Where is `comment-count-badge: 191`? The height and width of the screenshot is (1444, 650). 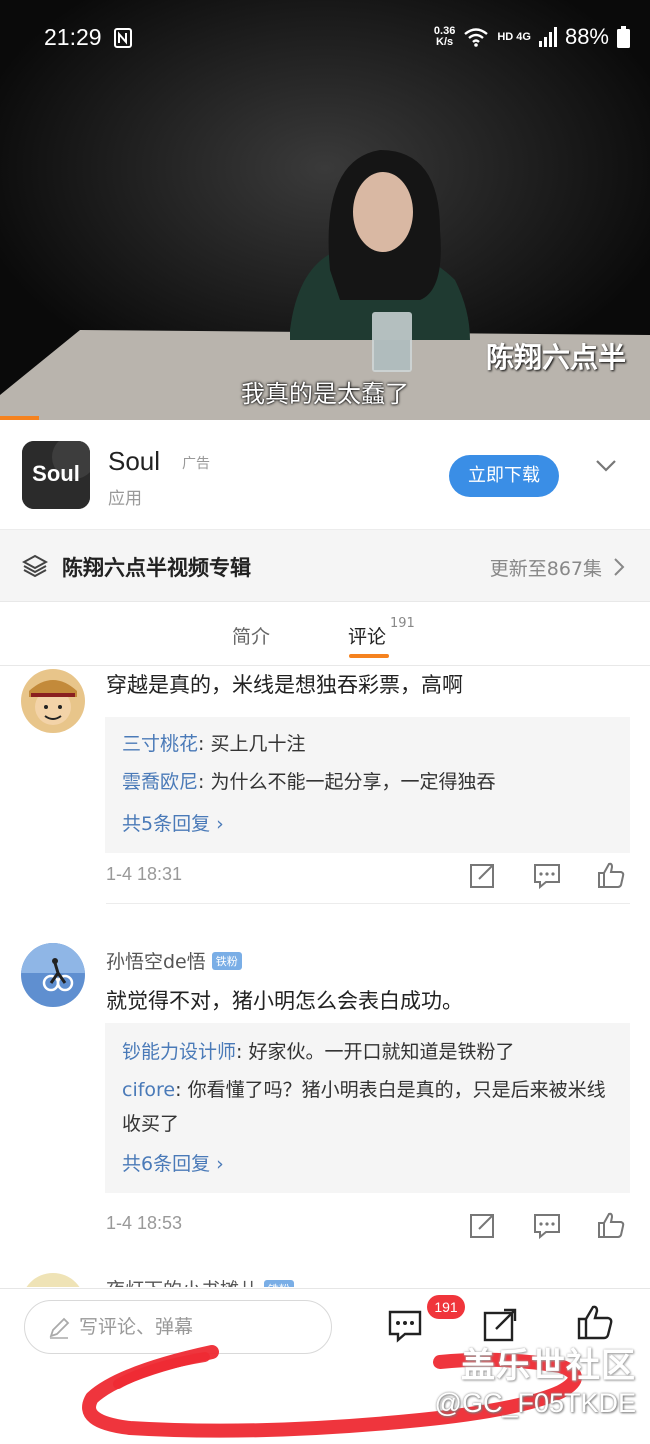
comment-count-badge: 191 is located at coordinates (446, 1307).